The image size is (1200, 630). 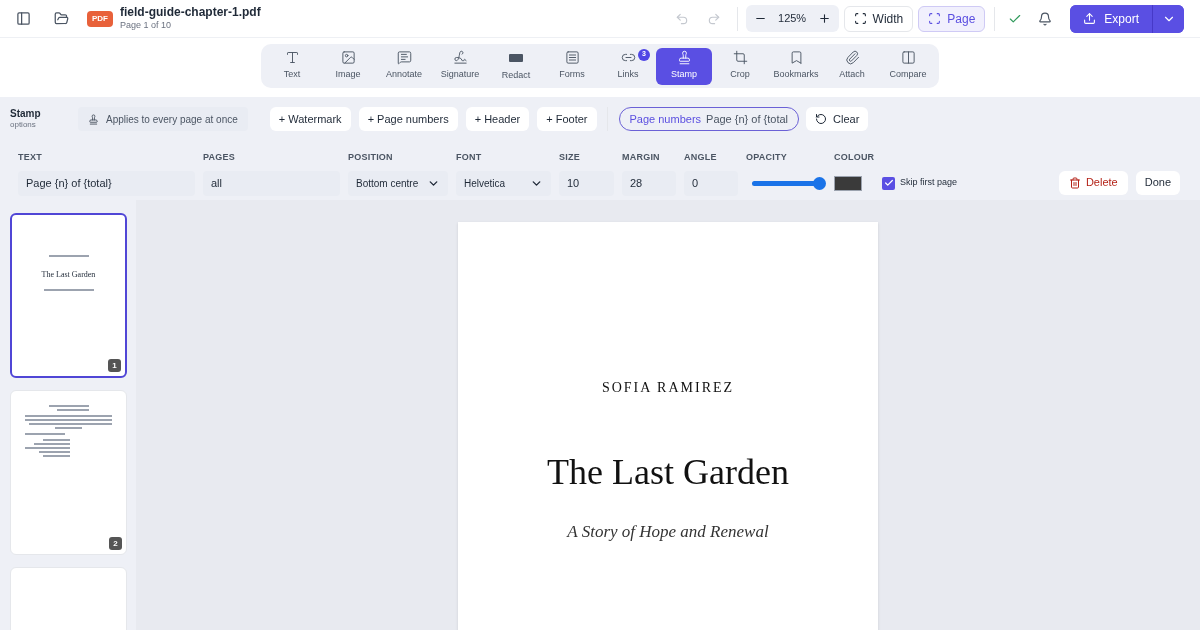 I want to click on zoom-in-icon, so click(x=824, y=18).